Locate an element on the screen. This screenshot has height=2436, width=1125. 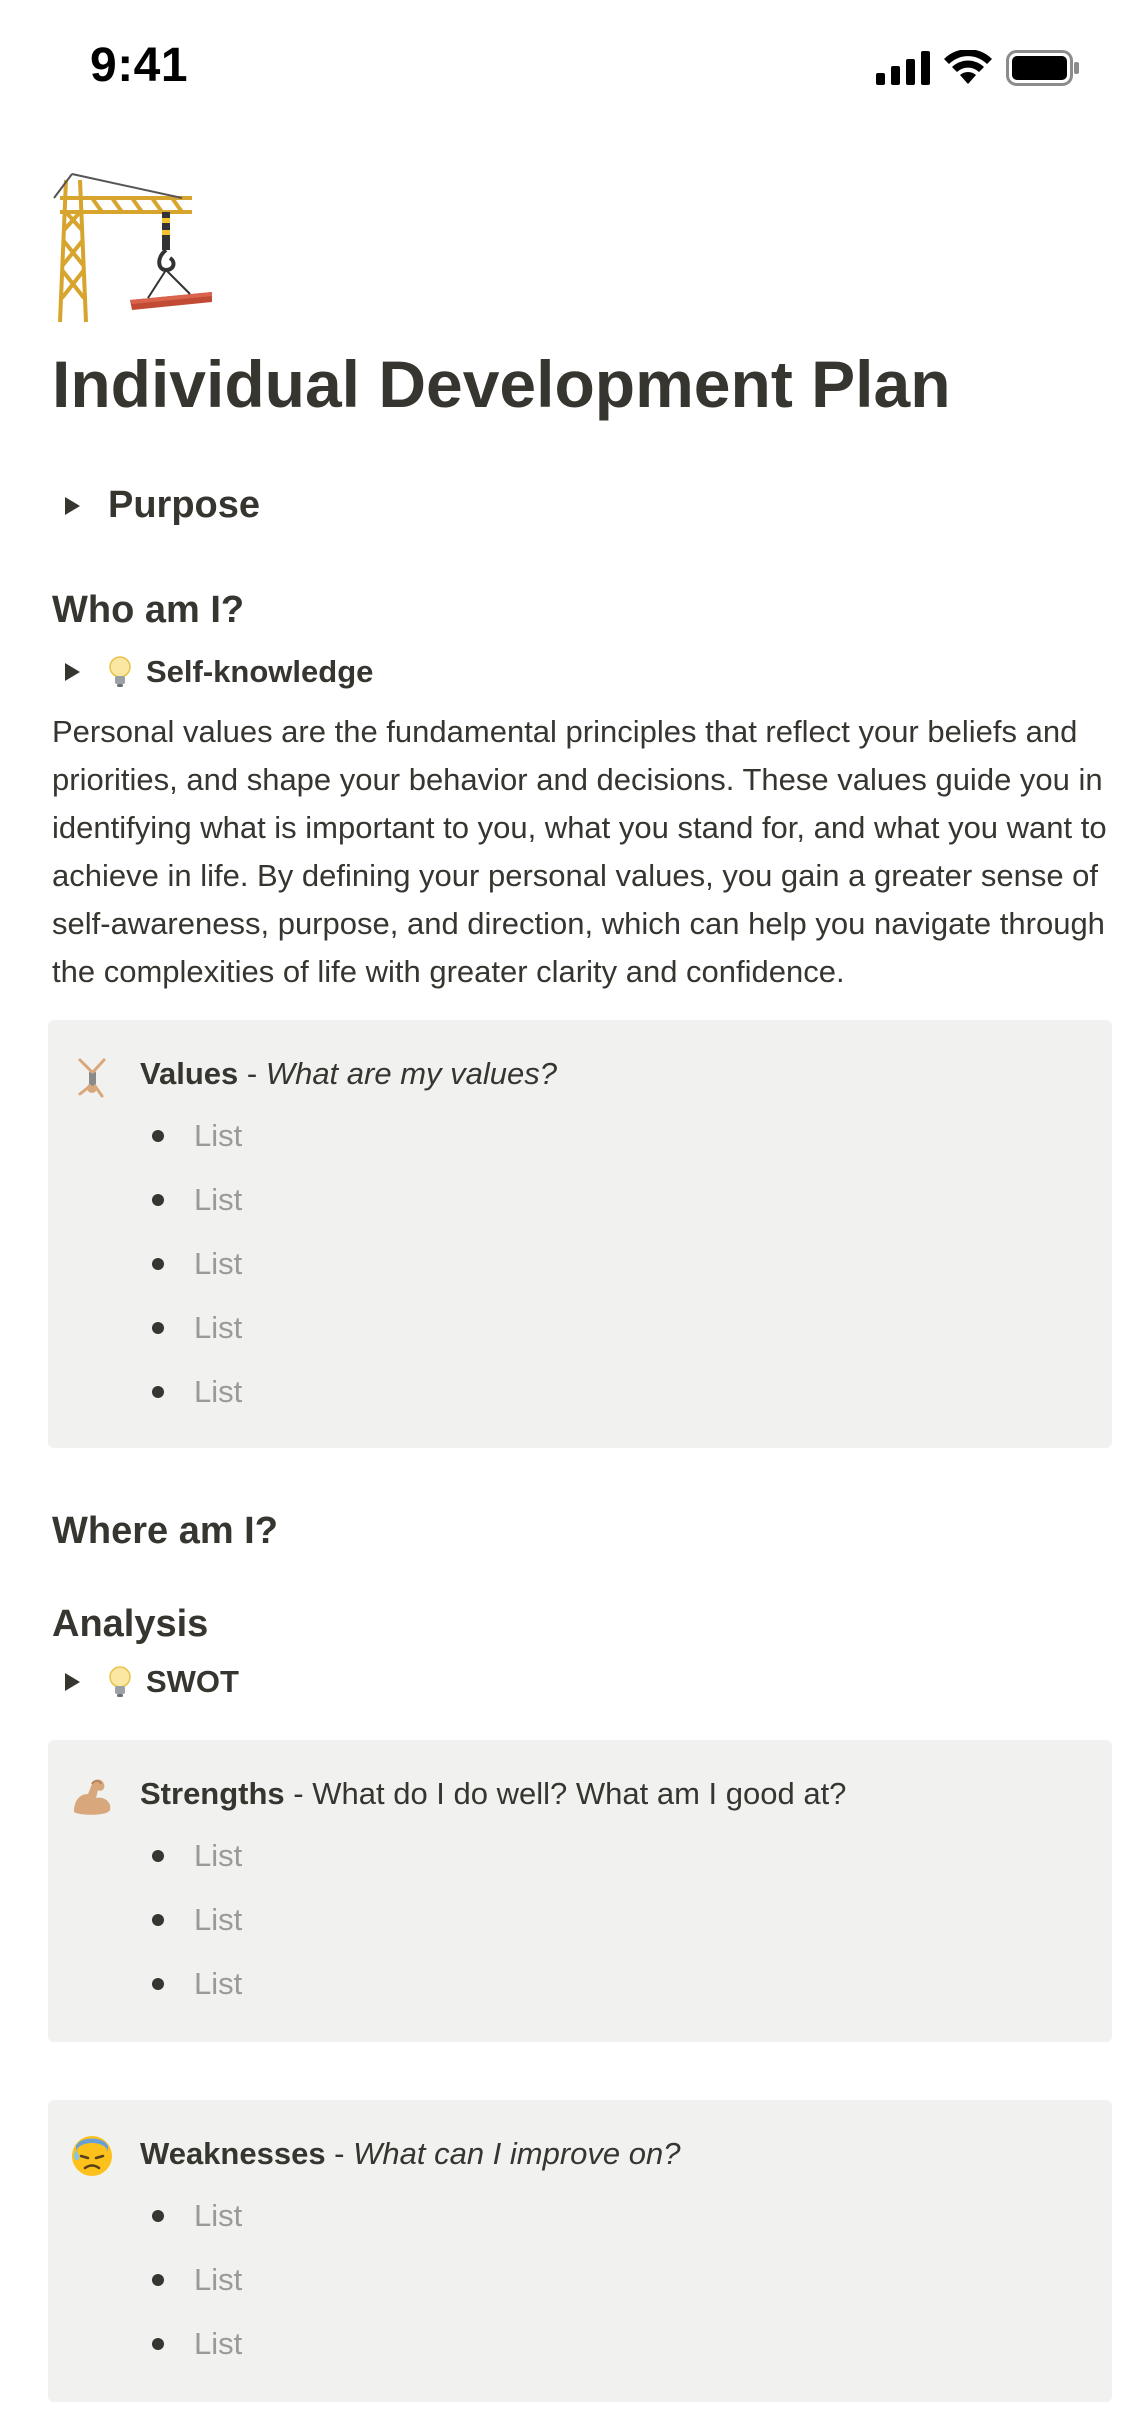
weaknesses-subtitle: What can I improve on? is located at coordinates (517, 2154).